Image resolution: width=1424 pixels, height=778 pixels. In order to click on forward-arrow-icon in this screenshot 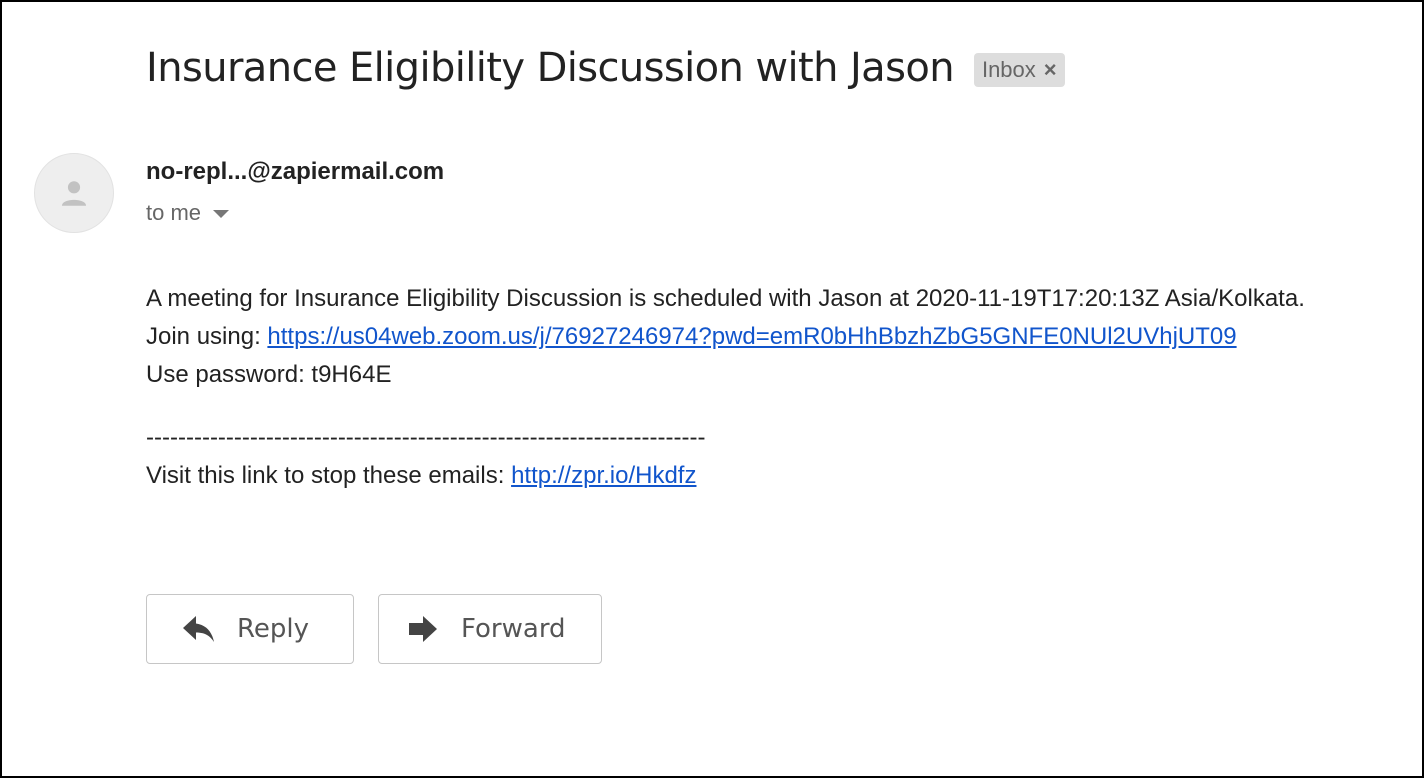, I will do `click(423, 629)`.